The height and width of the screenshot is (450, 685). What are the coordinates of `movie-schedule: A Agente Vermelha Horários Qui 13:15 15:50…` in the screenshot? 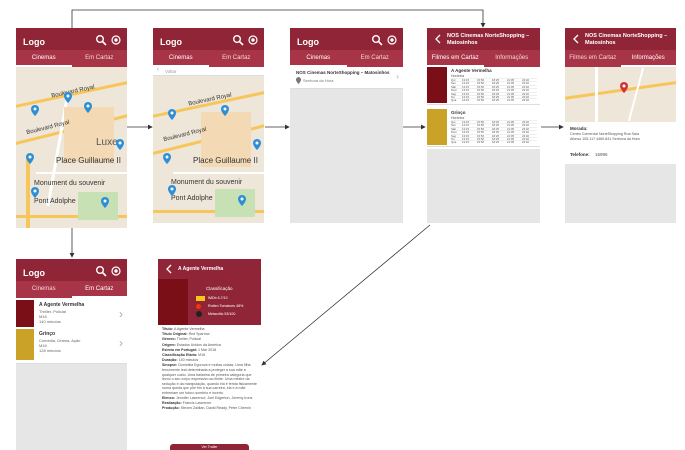 It's located at (483, 86).